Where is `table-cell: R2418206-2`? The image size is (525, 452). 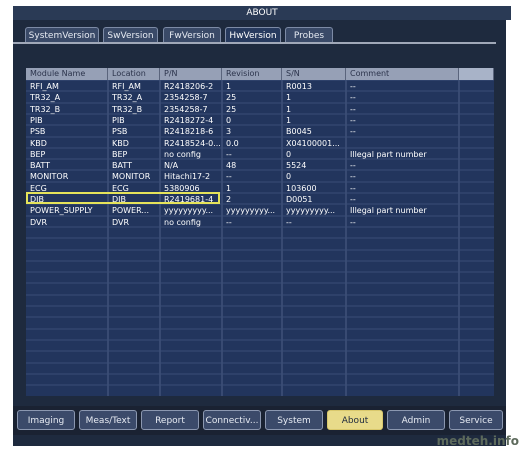 table-cell: R2418206-2 is located at coordinates (189, 86).